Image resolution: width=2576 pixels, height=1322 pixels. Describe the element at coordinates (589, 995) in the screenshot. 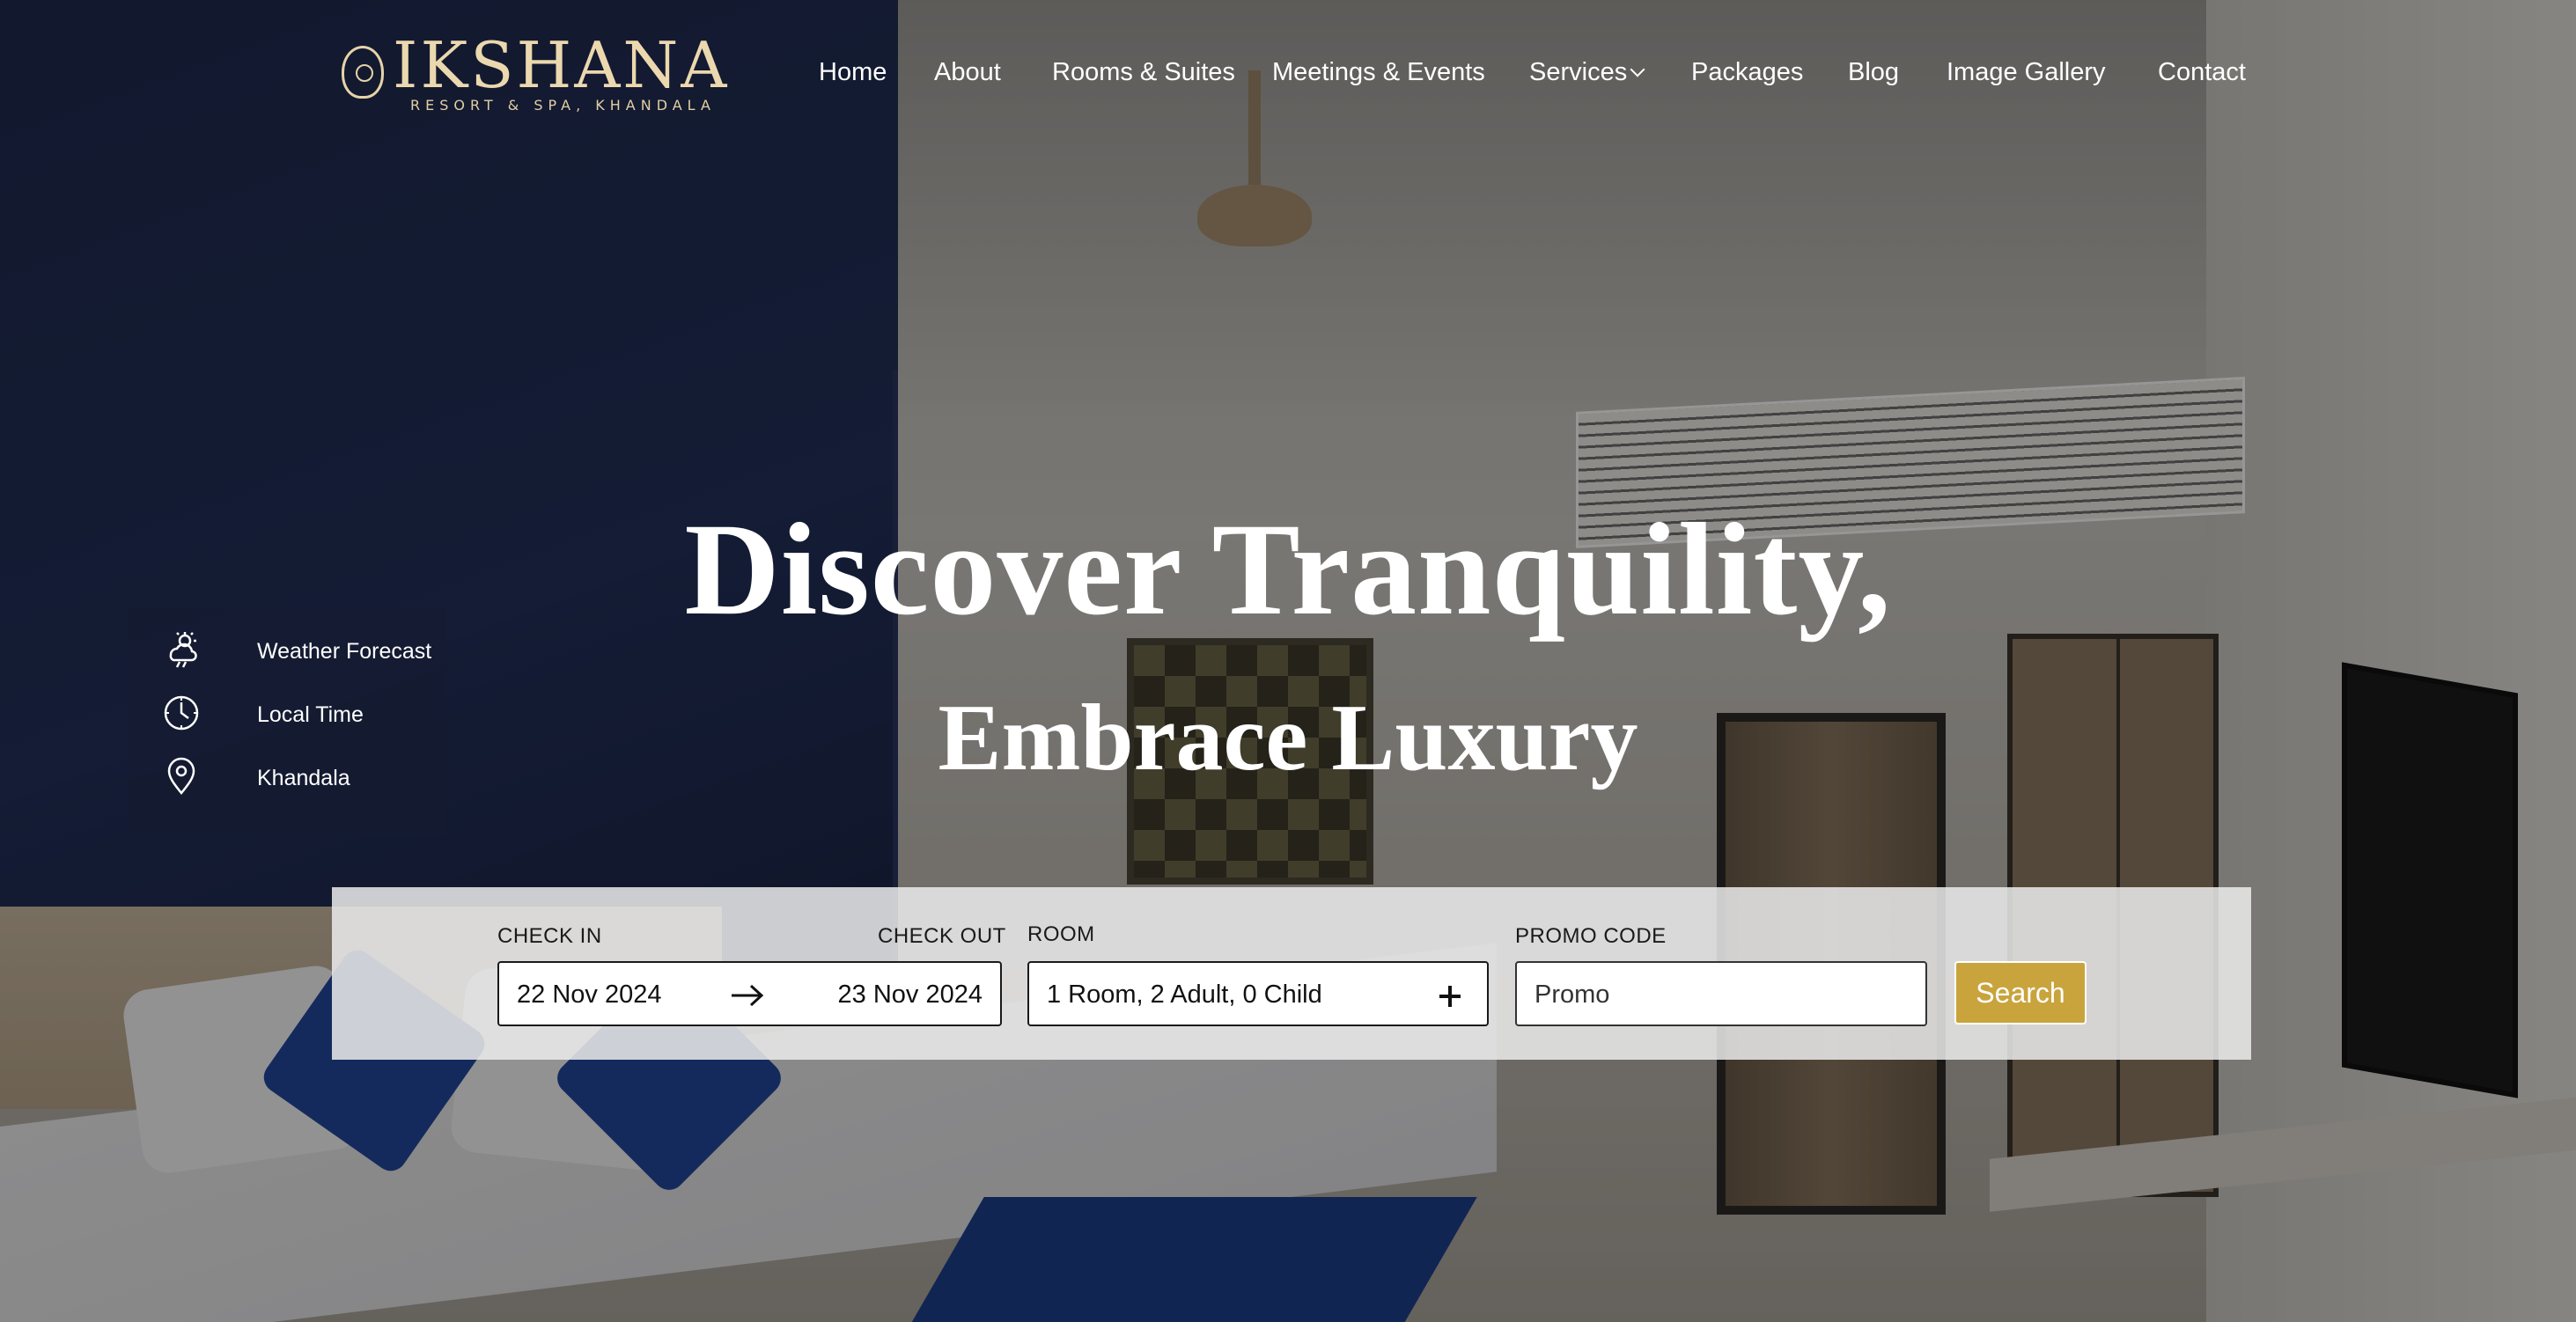

I see `check-in-value: 22 Nov 2024` at that location.